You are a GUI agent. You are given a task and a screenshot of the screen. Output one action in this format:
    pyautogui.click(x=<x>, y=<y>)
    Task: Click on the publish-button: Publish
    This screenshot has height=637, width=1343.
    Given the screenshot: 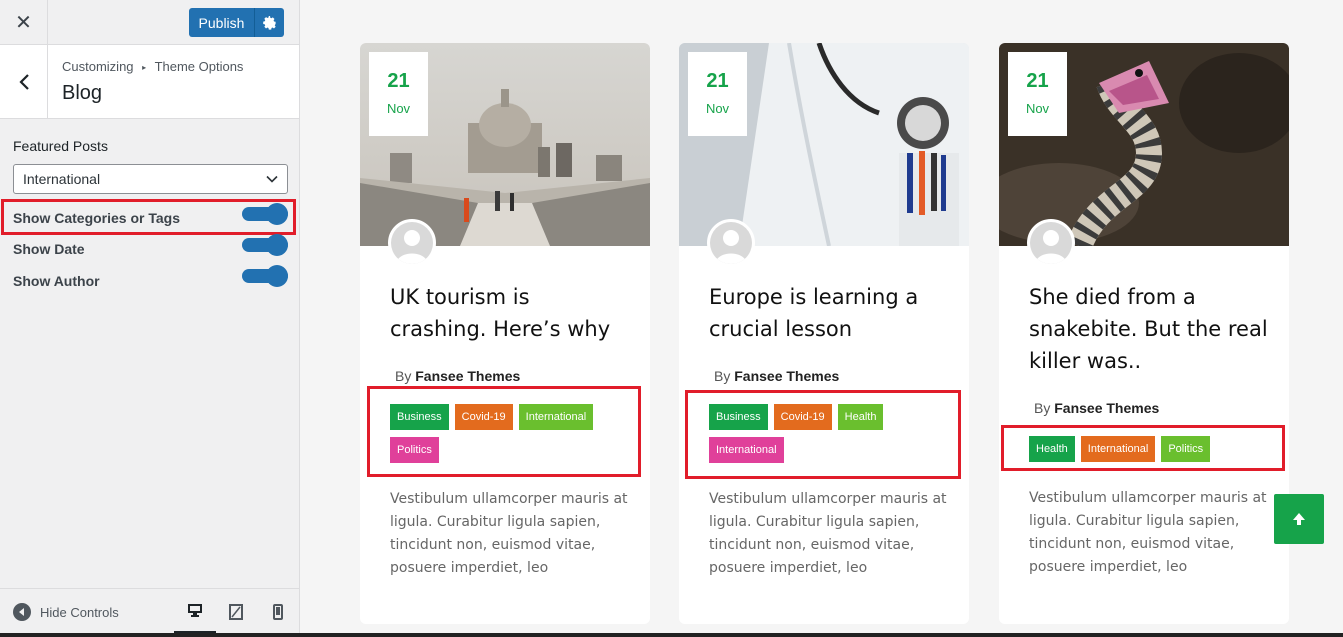 What is the action you would take?
    pyautogui.click(x=236, y=22)
    